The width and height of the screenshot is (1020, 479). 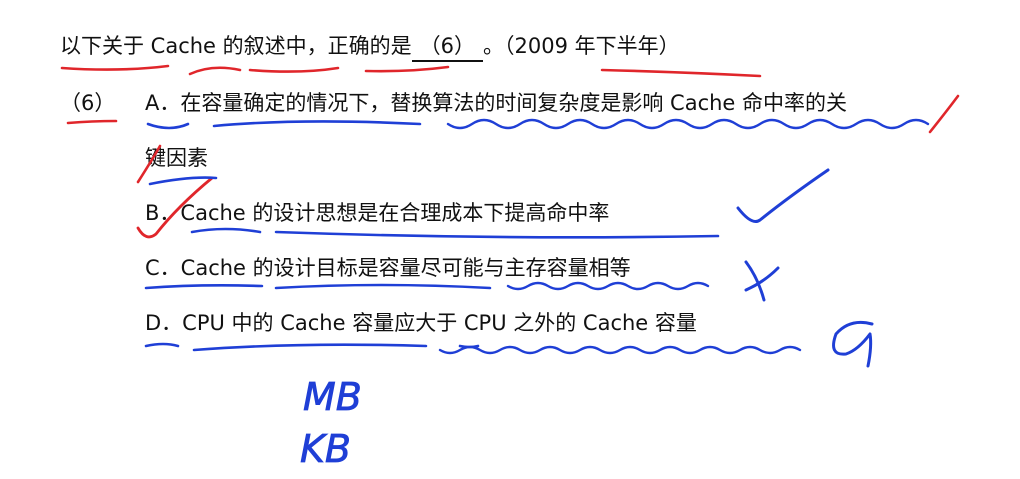 What do you see at coordinates (608, 286) in the screenshot?
I see `blue-wavy-c` at bounding box center [608, 286].